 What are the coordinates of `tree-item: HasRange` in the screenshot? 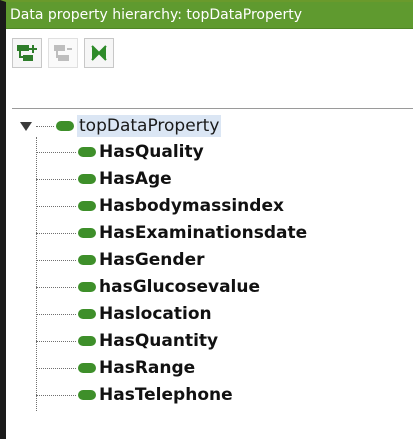 It's located at (115, 368).